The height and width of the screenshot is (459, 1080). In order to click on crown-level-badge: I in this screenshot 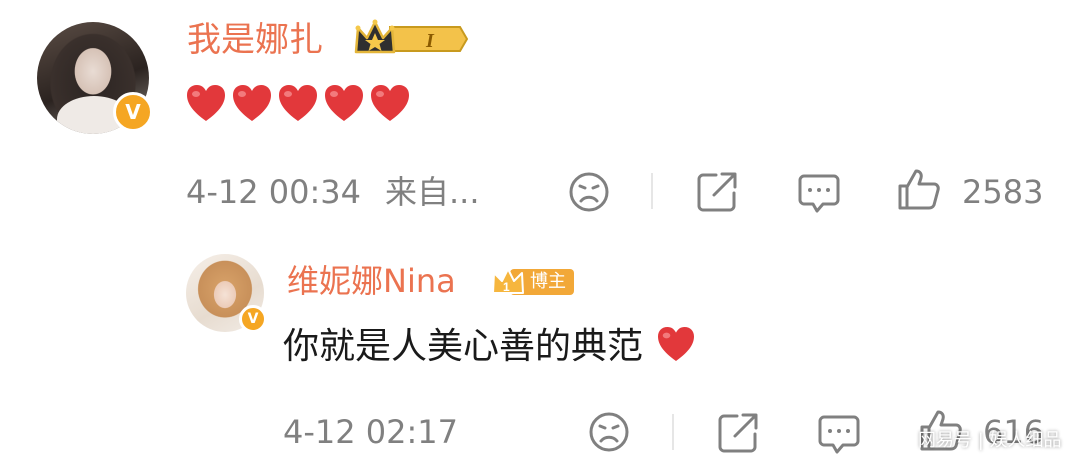, I will do `click(410, 41)`.